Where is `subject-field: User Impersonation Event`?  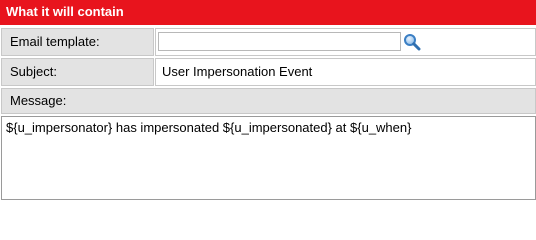
subject-field: User Impersonation Event is located at coordinates (345, 72).